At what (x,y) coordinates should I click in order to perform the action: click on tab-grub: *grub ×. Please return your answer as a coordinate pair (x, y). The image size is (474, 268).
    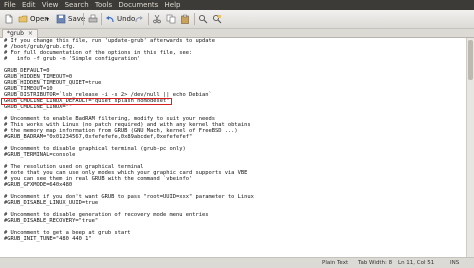
    Looking at the image, I should click on (20, 33).